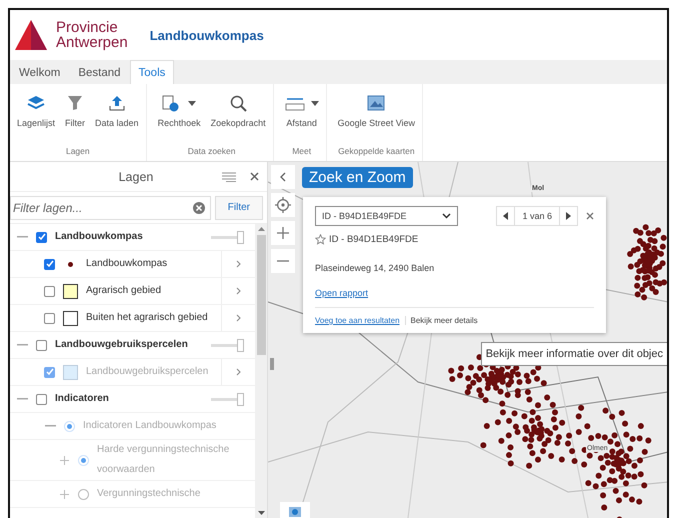 The height and width of the screenshot is (518, 675). Describe the element at coordinates (238, 111) in the screenshot. I see `ribbon-tool-button: Zoekopdracht` at that location.